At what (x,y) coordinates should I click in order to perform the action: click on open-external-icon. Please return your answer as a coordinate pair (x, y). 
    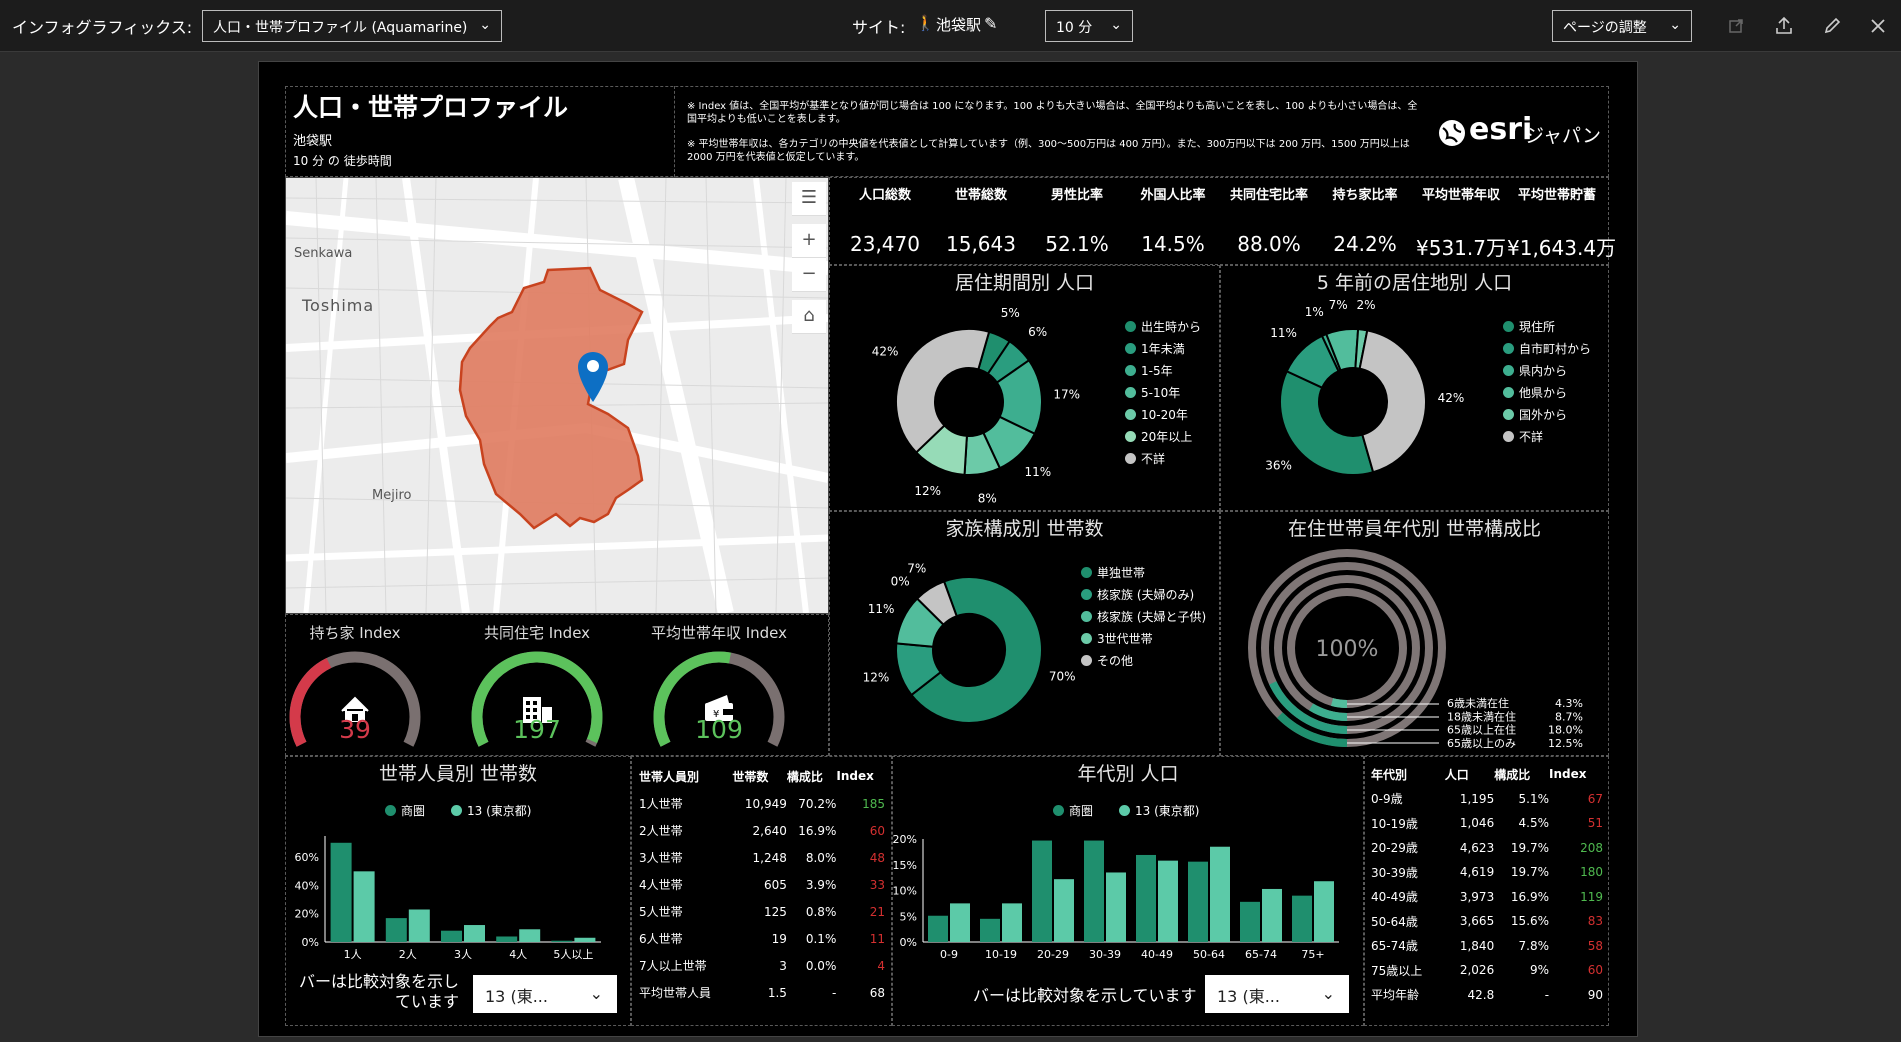
    Looking at the image, I should click on (1736, 26).